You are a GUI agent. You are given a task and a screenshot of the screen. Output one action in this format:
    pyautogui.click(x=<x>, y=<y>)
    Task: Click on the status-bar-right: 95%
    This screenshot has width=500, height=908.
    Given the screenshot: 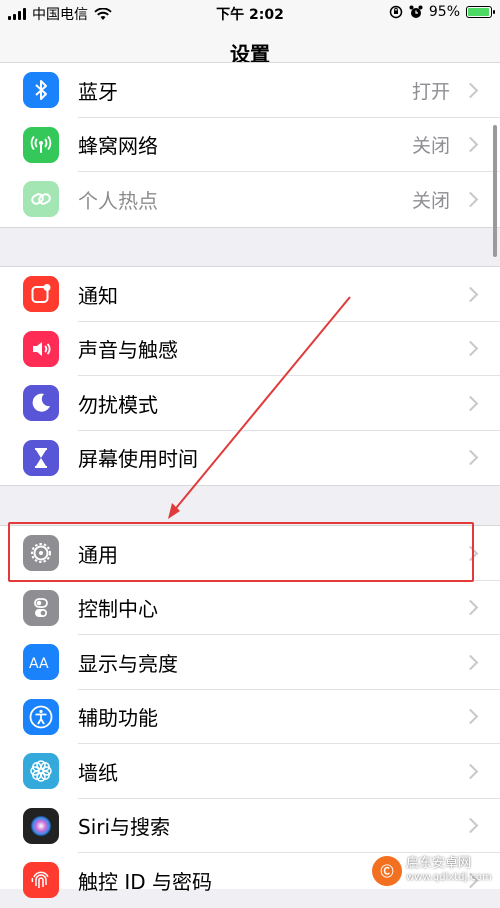 What is the action you would take?
    pyautogui.click(x=442, y=12)
    